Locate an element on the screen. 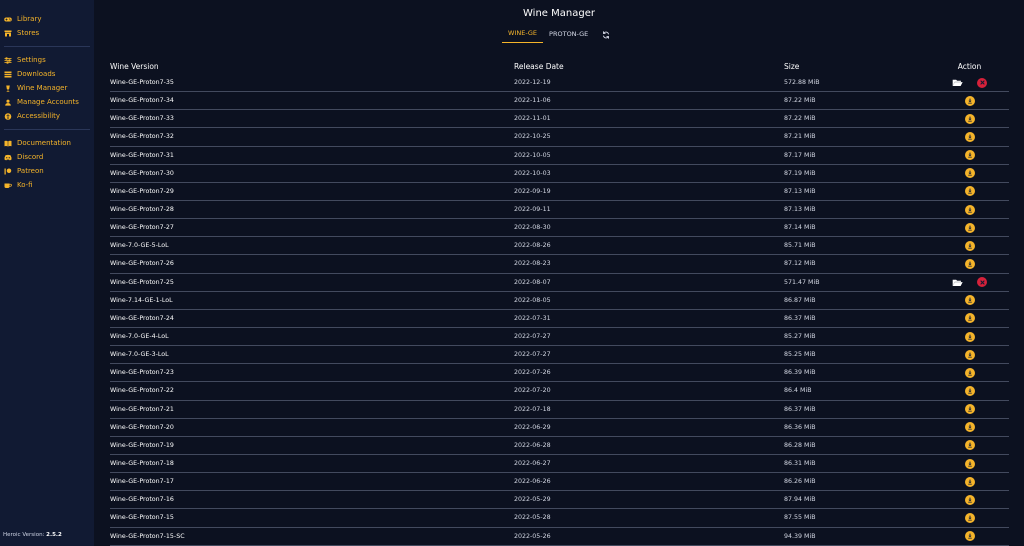  cell-size: 85.25 MiB is located at coordinates (800, 355).